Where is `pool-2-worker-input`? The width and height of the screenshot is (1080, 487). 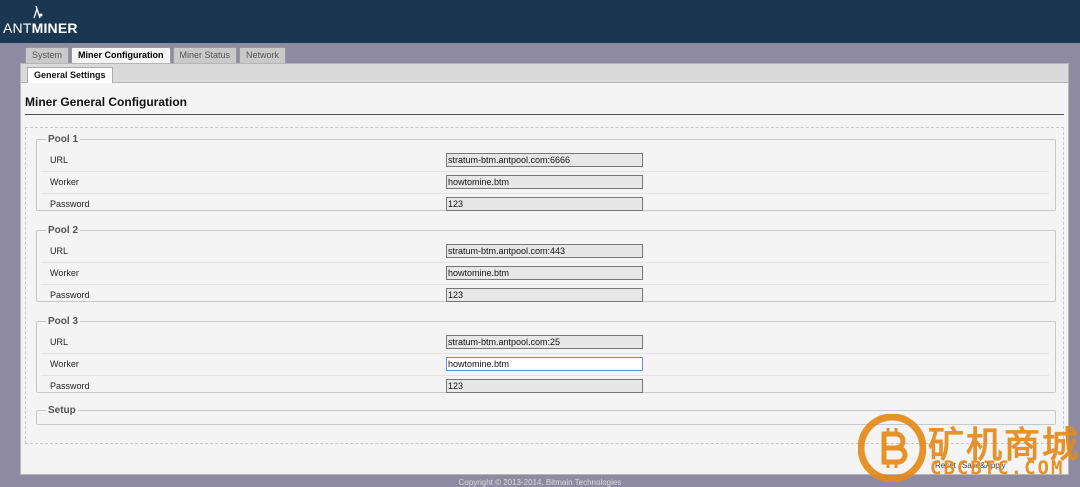
pool-2-worker-input is located at coordinates (544, 273).